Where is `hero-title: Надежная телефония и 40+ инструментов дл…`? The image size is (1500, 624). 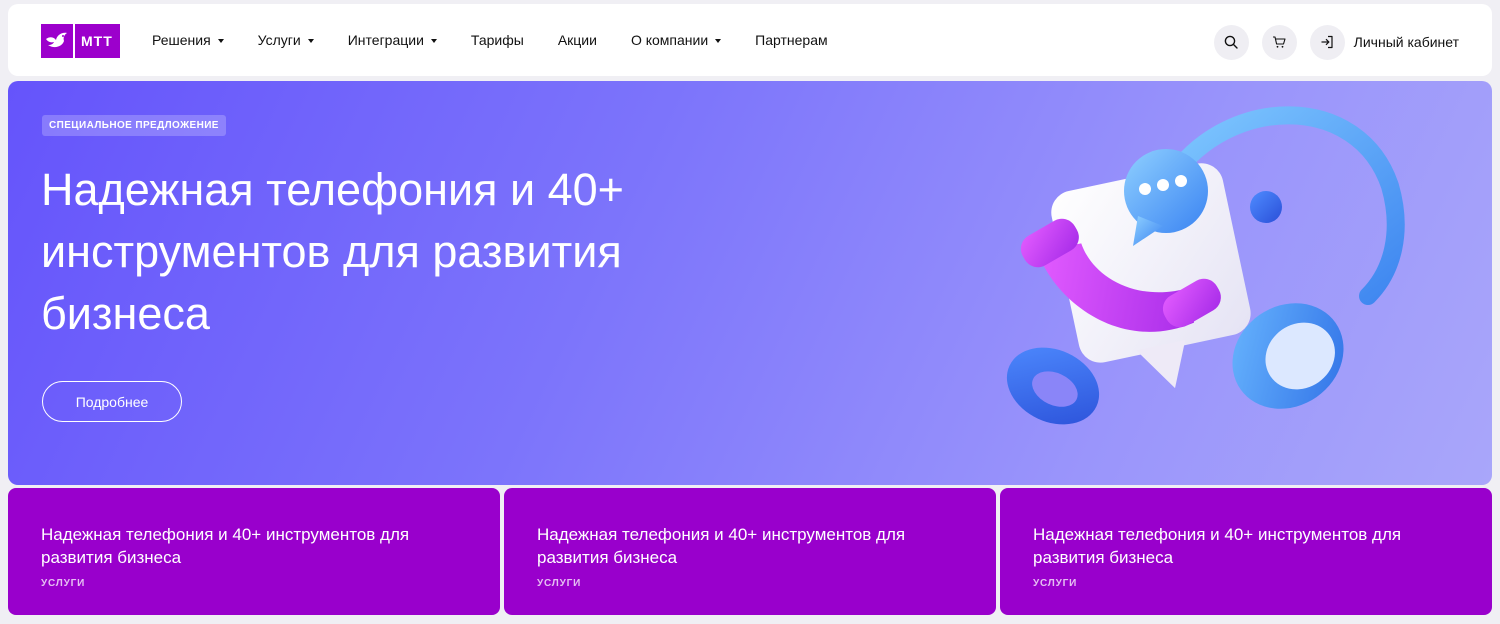
hero-title: Надежная телефония и 40+ инструментов дл… is located at coordinates (332, 251).